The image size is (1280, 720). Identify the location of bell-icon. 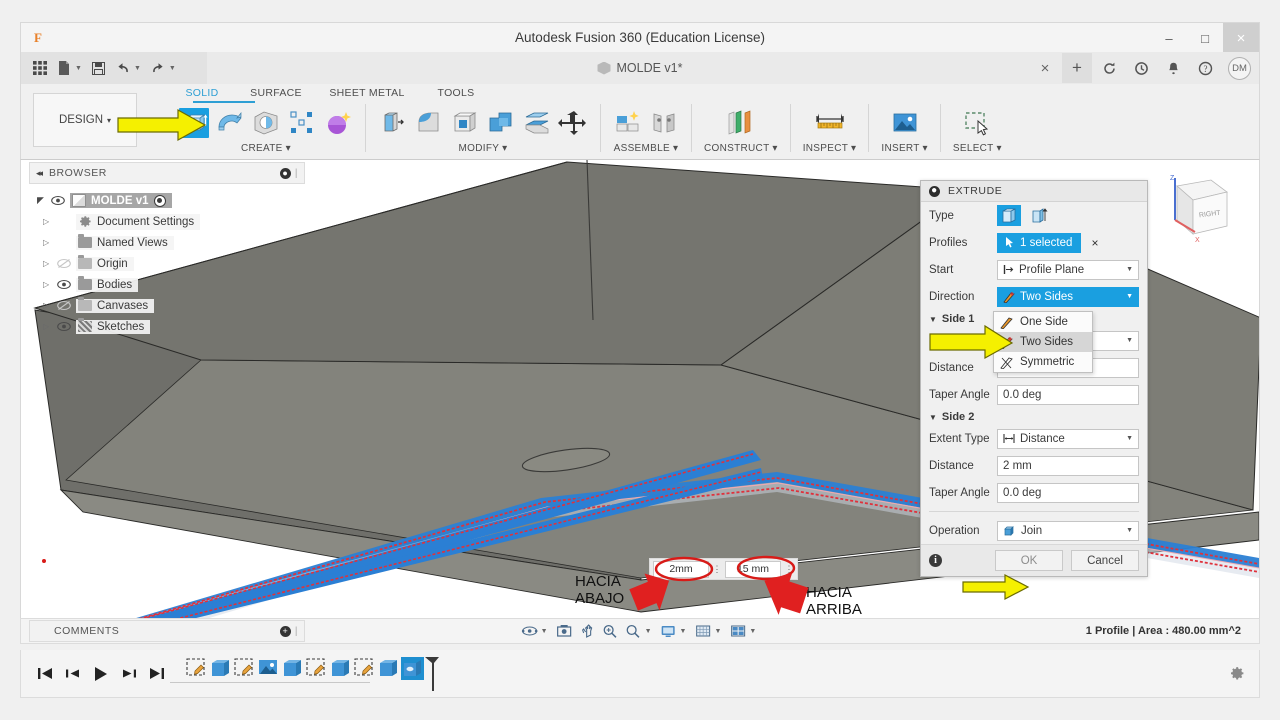
(1173, 68).